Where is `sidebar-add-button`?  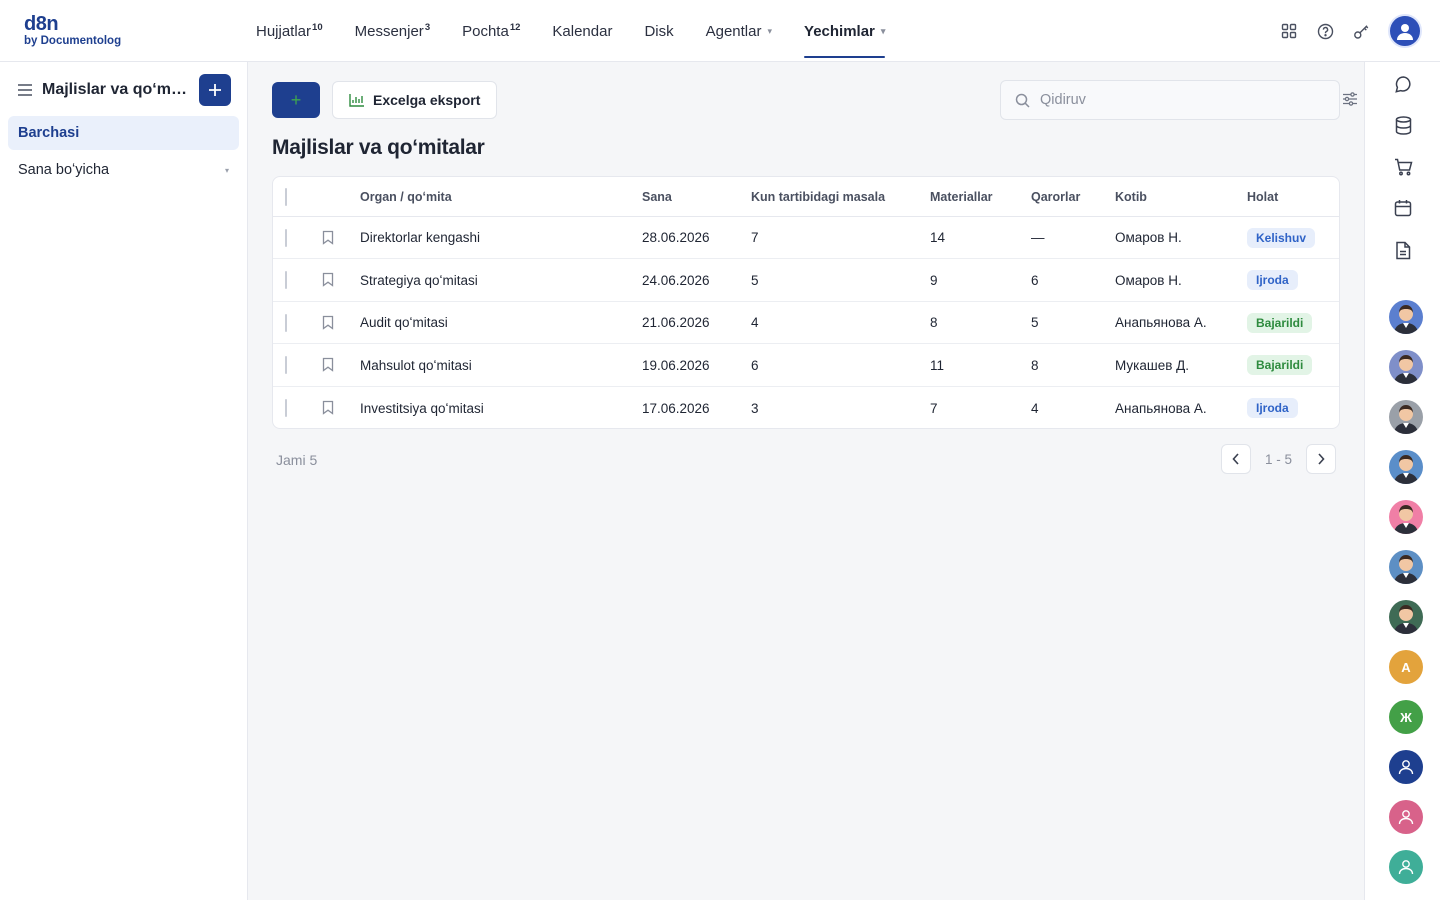 sidebar-add-button is located at coordinates (215, 90).